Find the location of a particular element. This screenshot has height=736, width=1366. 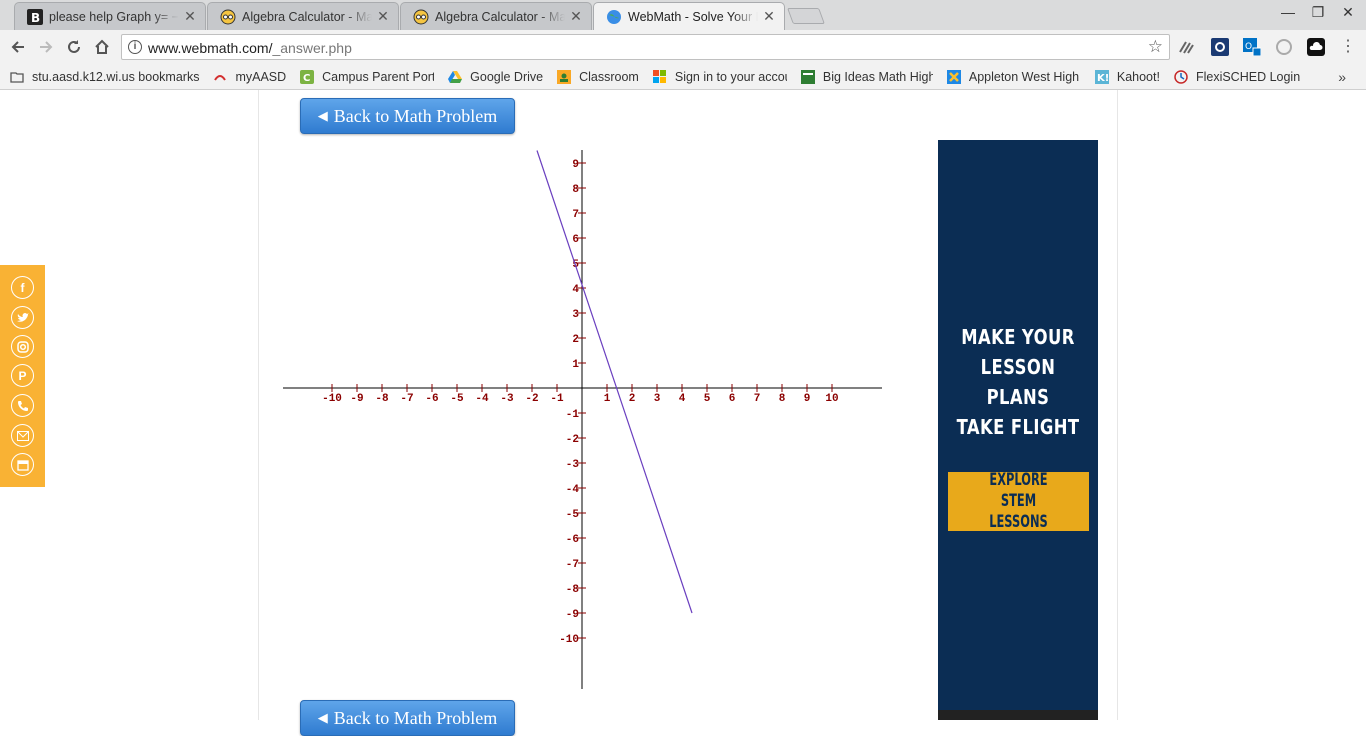

y-tick-label: -10 is located at coordinates (569, 640).